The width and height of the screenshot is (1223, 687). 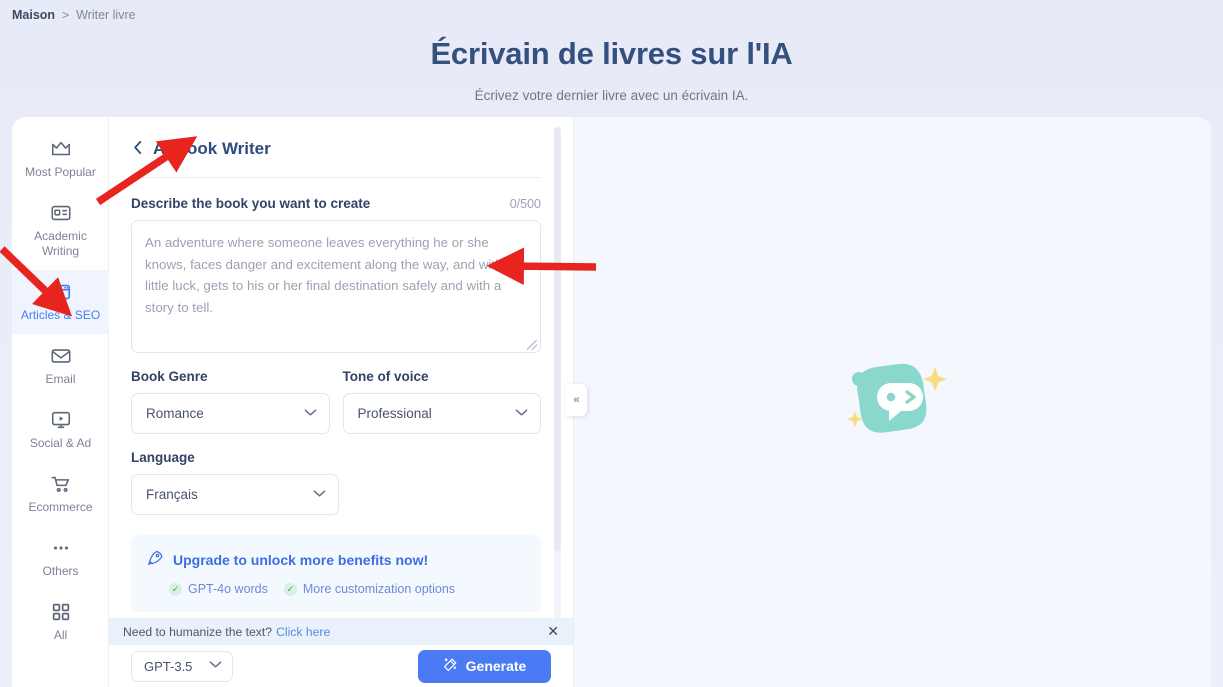 What do you see at coordinates (441, 413) in the screenshot?
I see `tone-of-voice-select: Professional` at bounding box center [441, 413].